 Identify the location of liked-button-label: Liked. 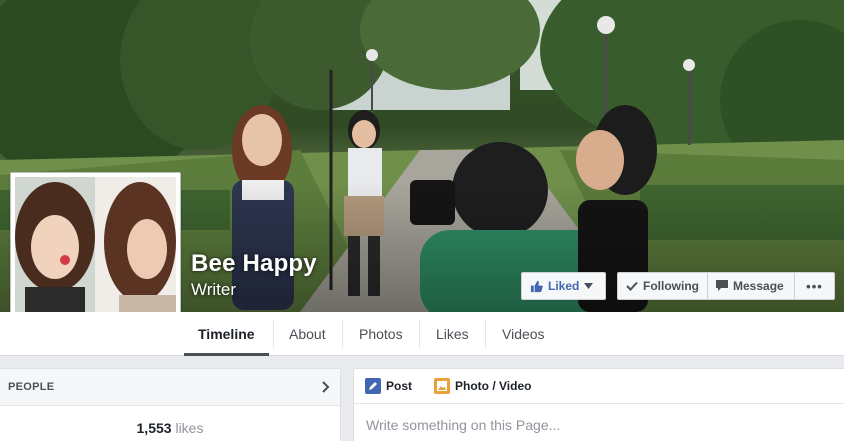
(564, 286).